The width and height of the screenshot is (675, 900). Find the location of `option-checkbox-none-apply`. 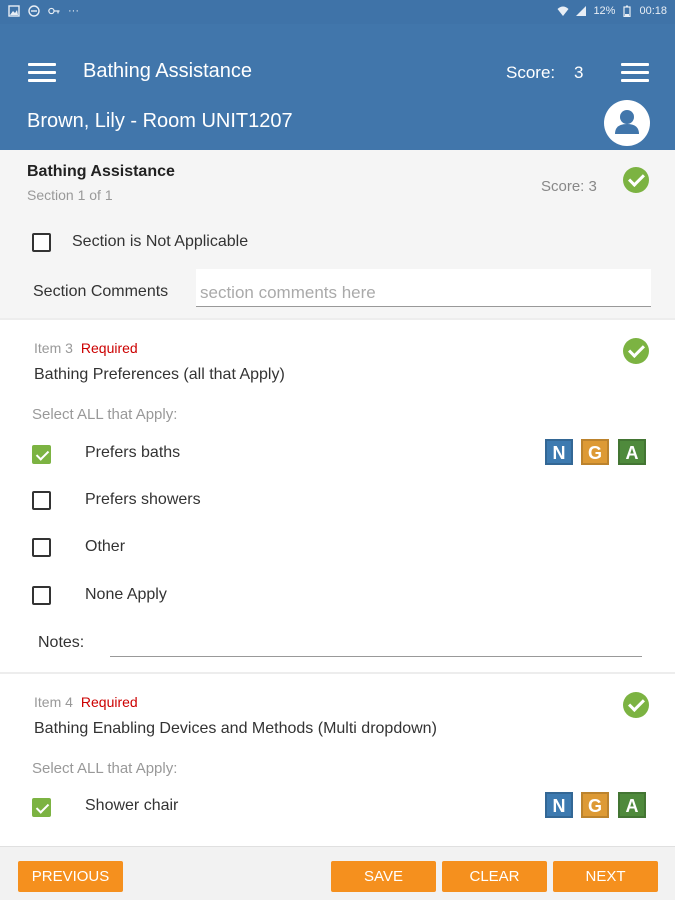

option-checkbox-none-apply is located at coordinates (41, 595).